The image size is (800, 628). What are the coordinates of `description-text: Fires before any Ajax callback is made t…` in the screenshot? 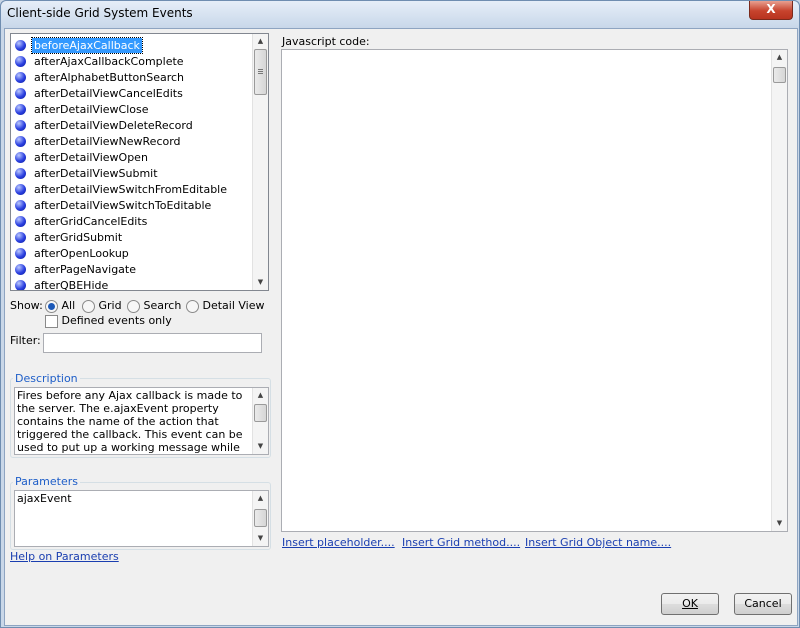 It's located at (130, 421).